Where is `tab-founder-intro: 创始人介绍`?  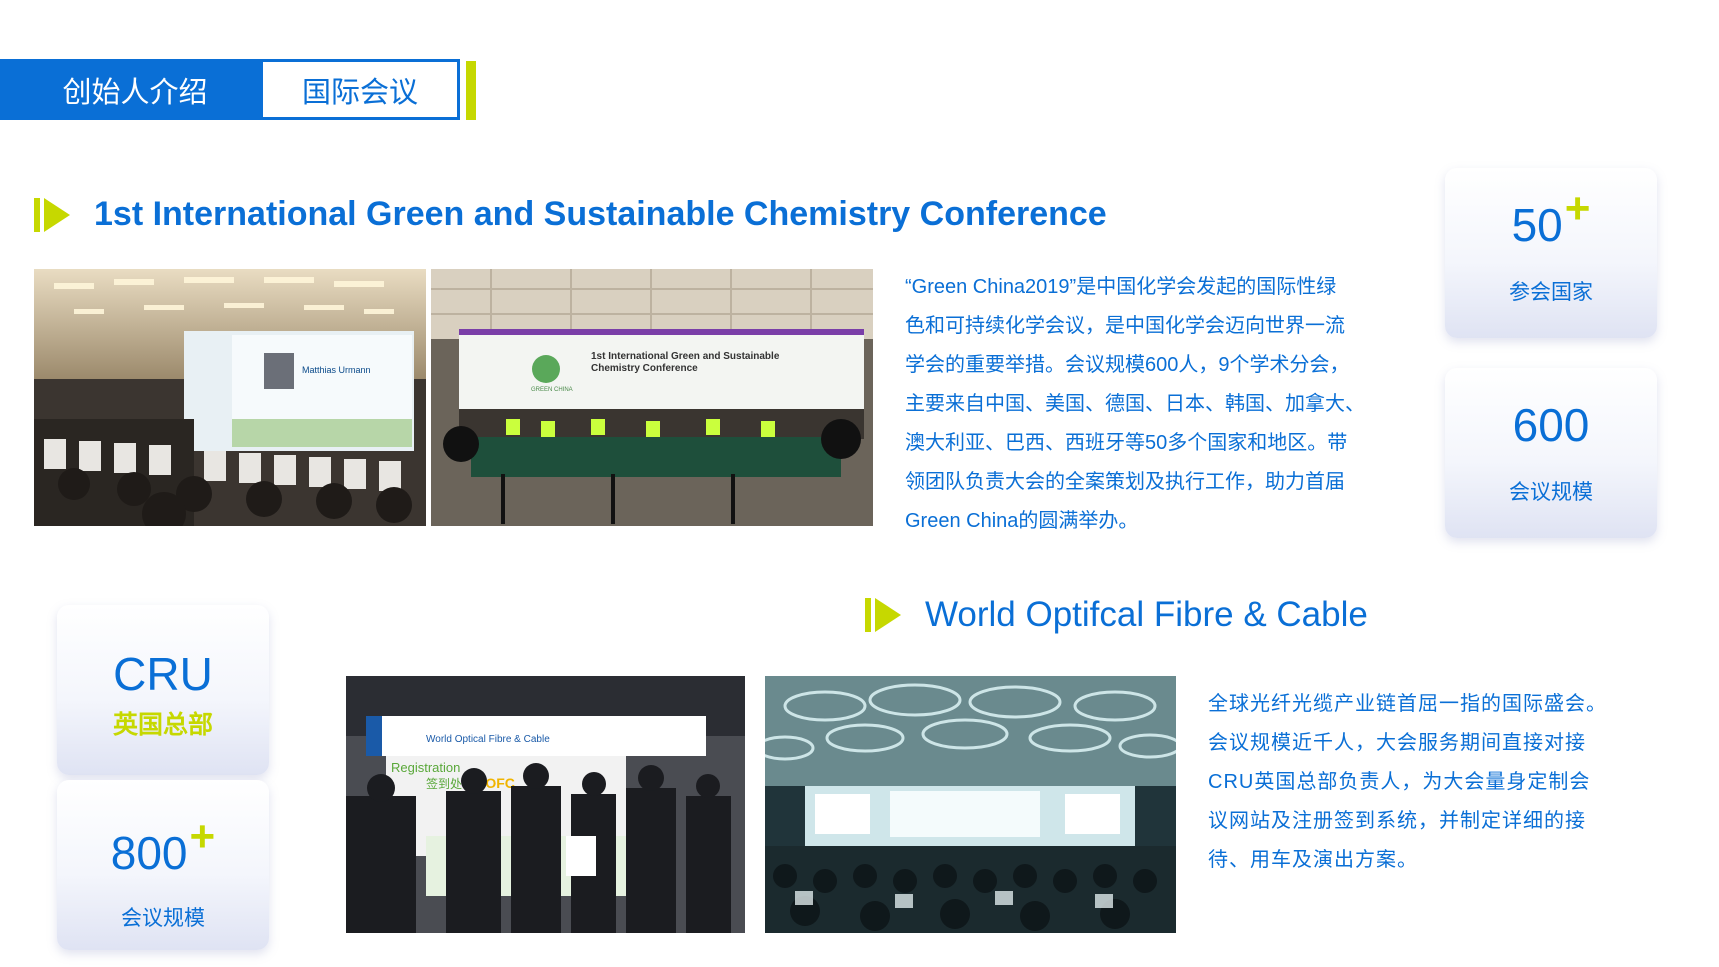
tab-founder-intro: 创始人介绍 is located at coordinates (130, 89).